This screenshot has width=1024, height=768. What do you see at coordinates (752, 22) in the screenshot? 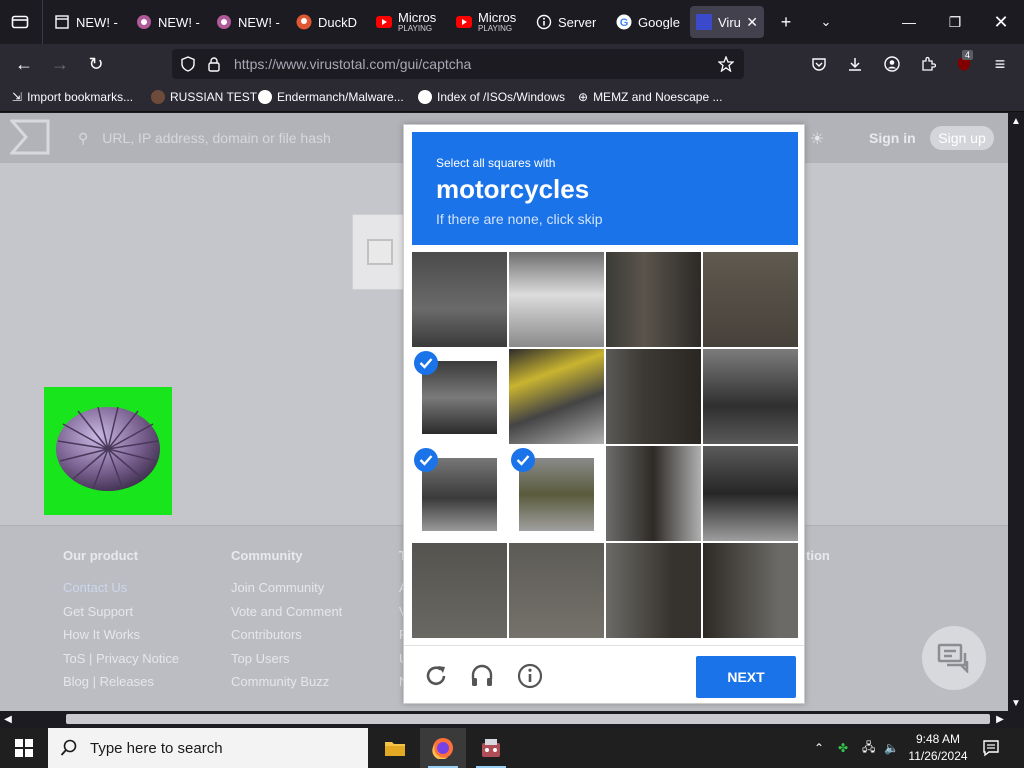
I see `close-tab-icon: ✕` at bounding box center [752, 22].